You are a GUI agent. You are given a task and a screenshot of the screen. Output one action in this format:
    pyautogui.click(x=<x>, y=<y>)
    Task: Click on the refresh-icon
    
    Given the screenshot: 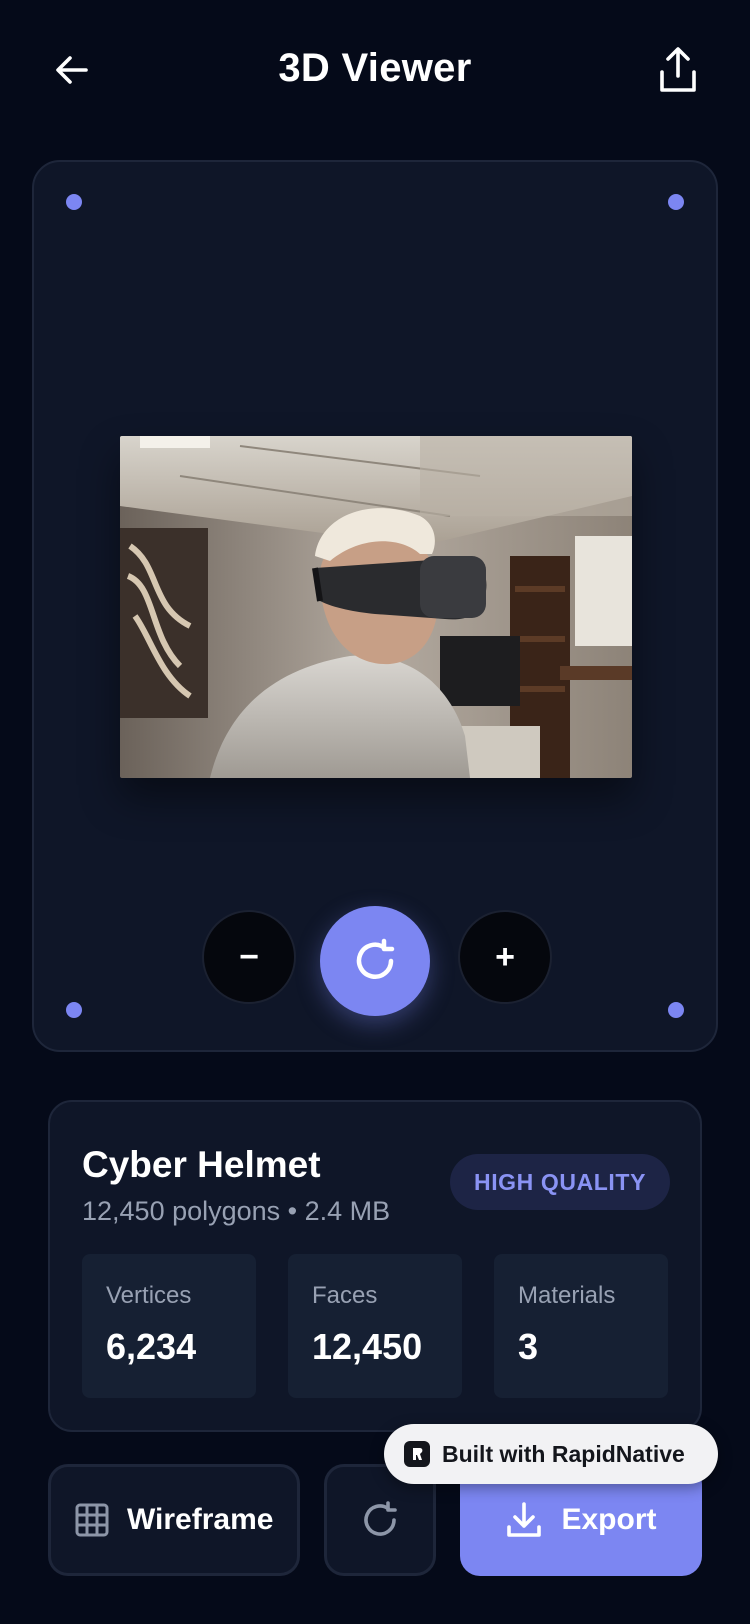 What is the action you would take?
    pyautogui.click(x=380, y=1518)
    